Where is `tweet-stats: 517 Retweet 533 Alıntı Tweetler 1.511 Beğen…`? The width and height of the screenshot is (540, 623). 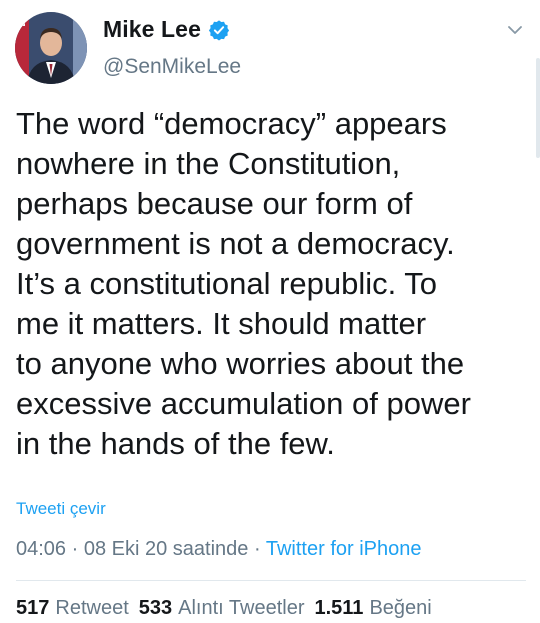
tweet-stats: 517 Retweet 533 Alıntı Tweetler 1.511 Beğen… is located at coordinates (224, 608).